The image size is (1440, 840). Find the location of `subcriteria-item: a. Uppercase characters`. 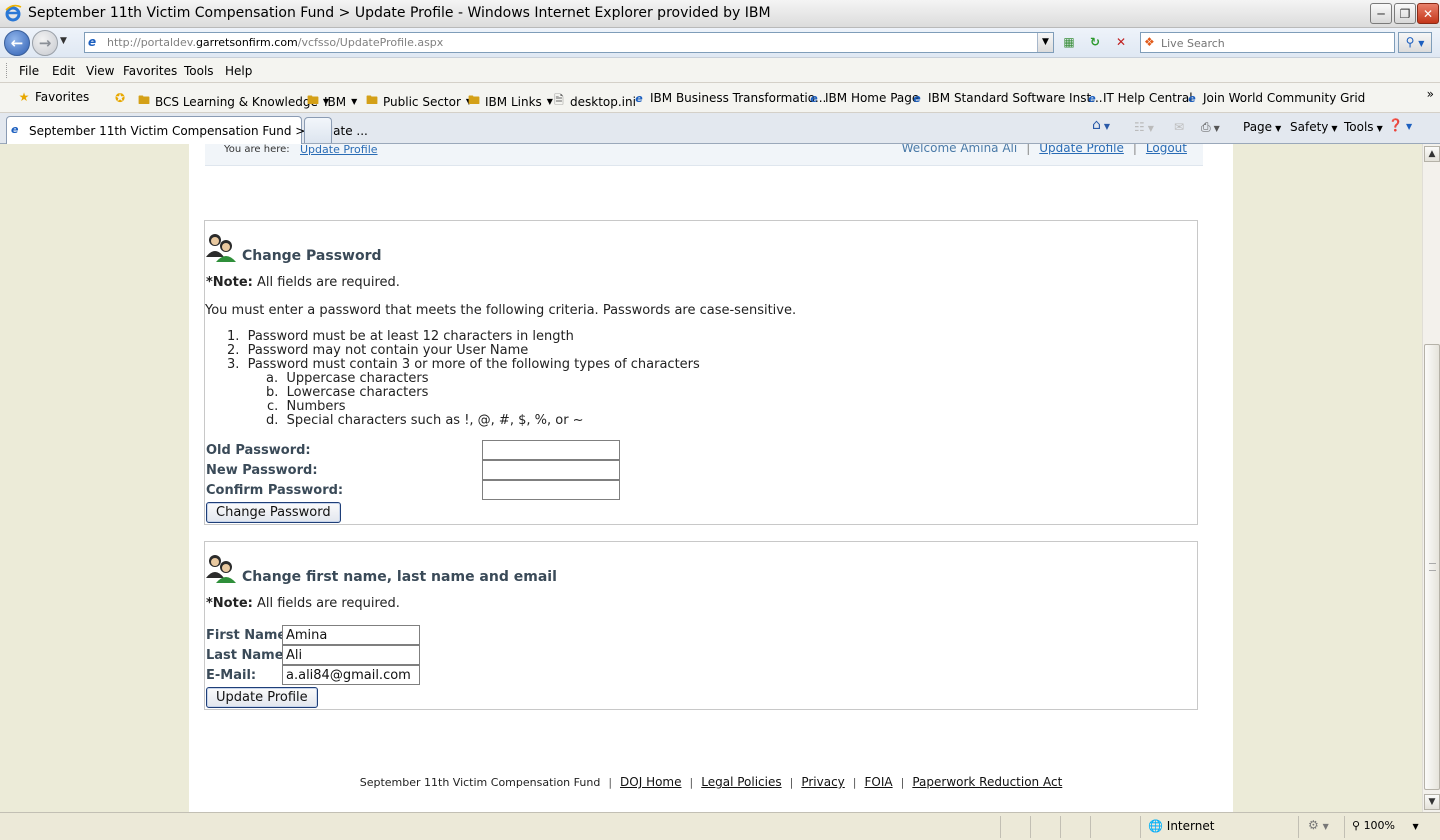

subcriteria-item: a. Uppercase characters is located at coordinates (347, 378).